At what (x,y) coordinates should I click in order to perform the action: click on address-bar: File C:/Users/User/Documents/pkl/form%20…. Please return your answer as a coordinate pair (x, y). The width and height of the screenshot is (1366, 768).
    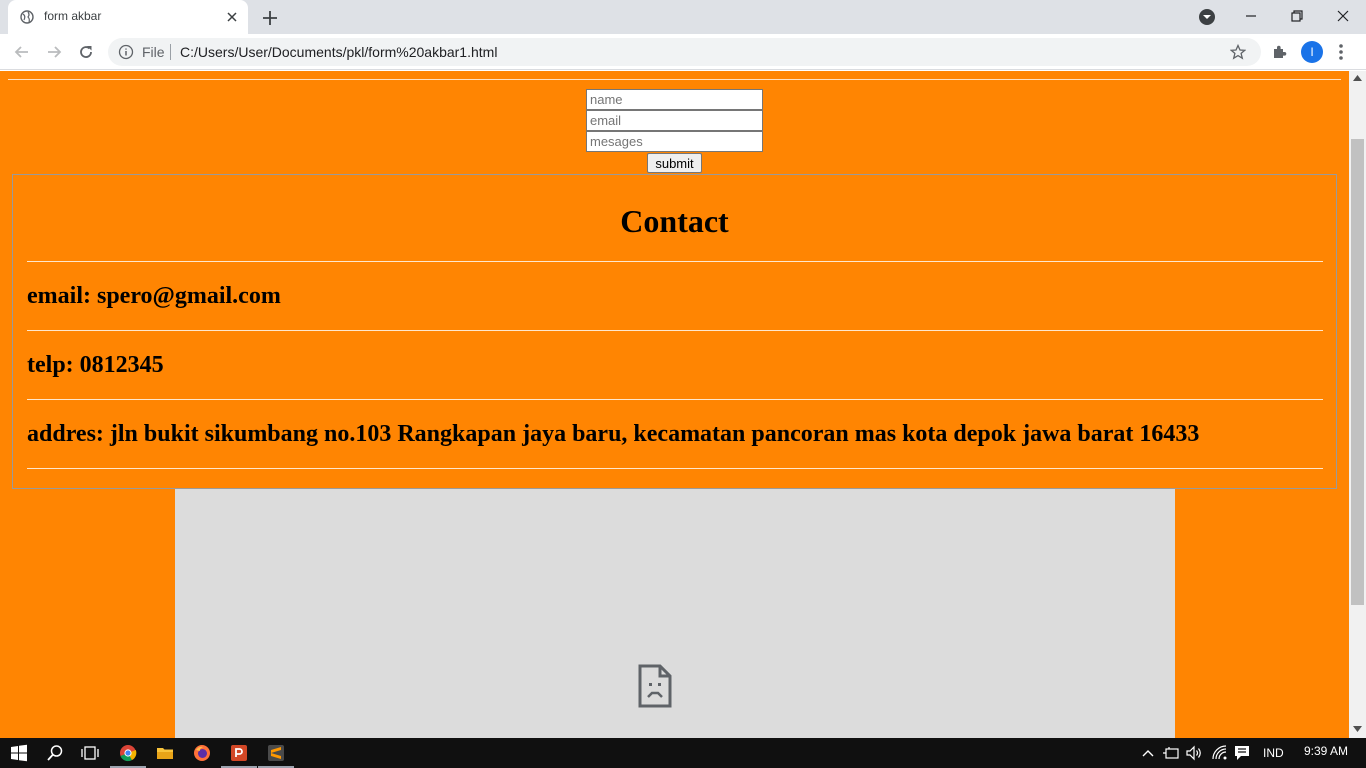
    Looking at the image, I should click on (684, 52).